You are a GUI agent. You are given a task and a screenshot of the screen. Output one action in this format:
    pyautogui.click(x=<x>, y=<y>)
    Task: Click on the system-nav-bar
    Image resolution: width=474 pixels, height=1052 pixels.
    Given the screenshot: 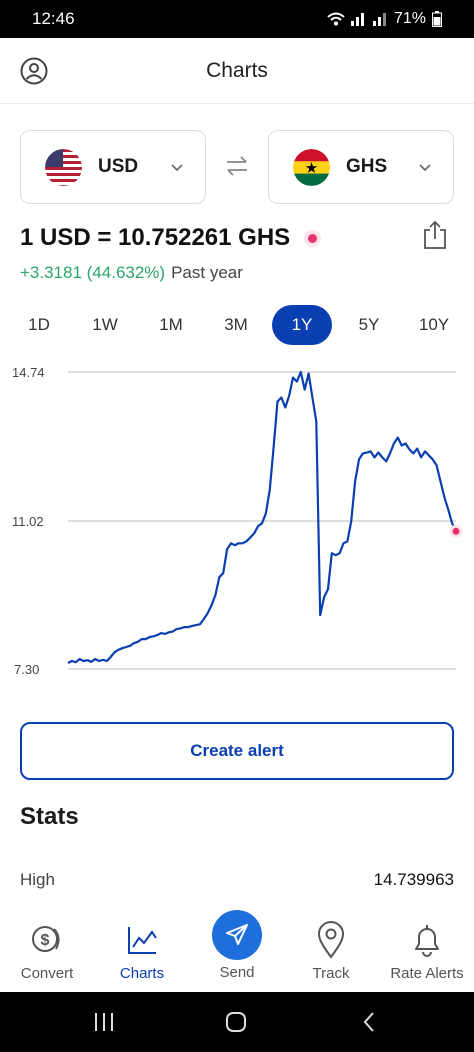 What is the action you would take?
    pyautogui.click(x=237, y=1022)
    